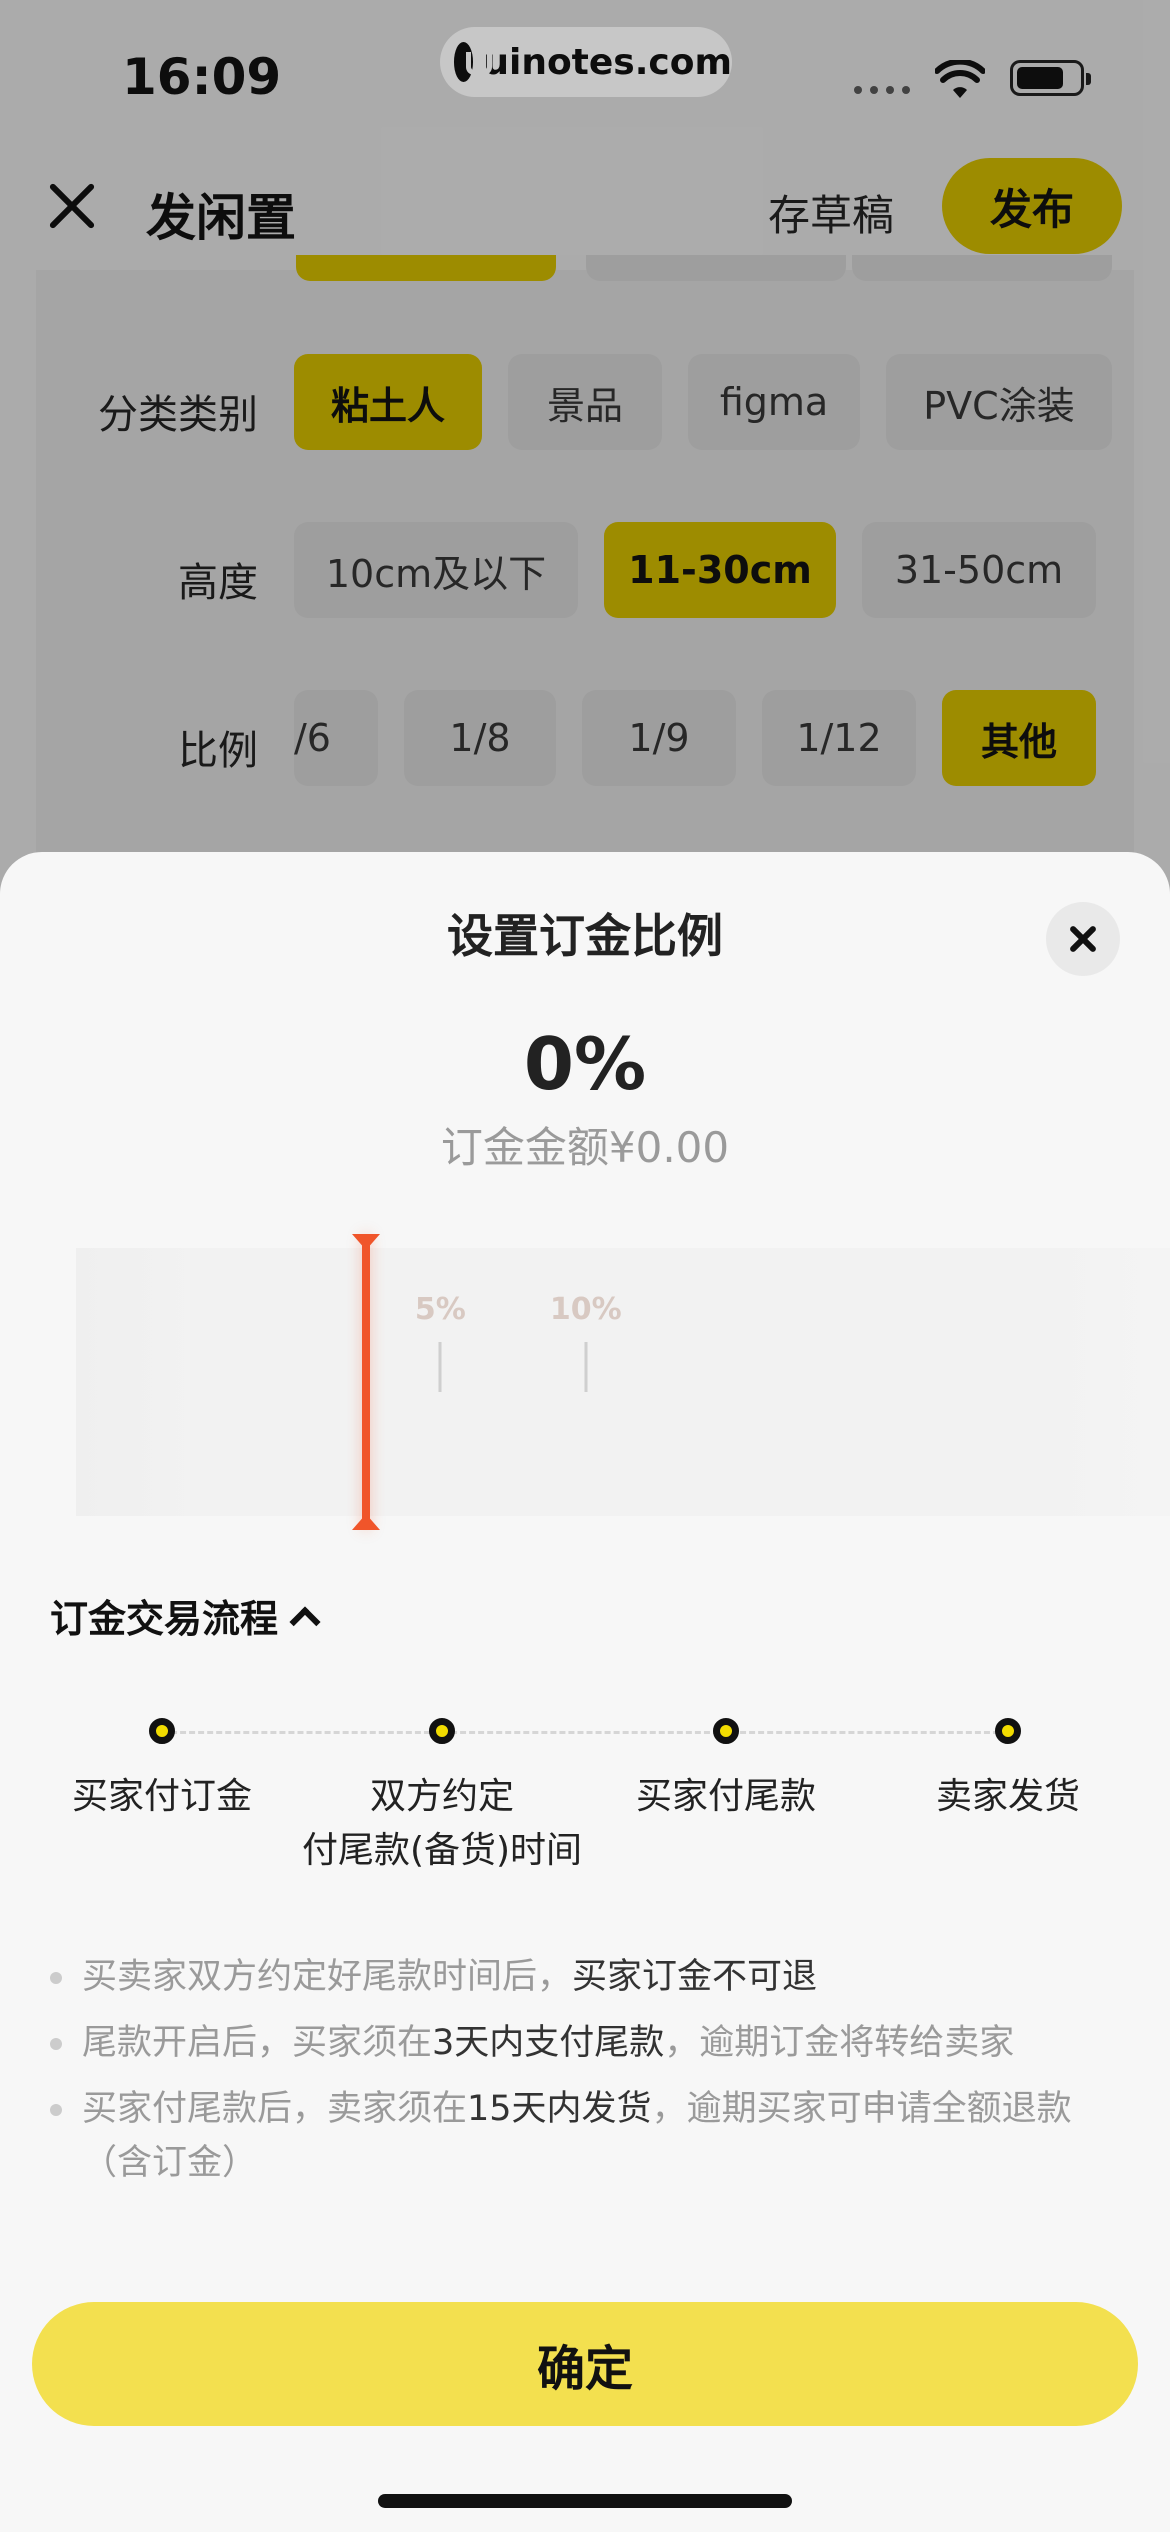 The height and width of the screenshot is (2532, 1170). Describe the element at coordinates (585, 936) in the screenshot. I see `sheet-title: 设置订金比例` at that location.